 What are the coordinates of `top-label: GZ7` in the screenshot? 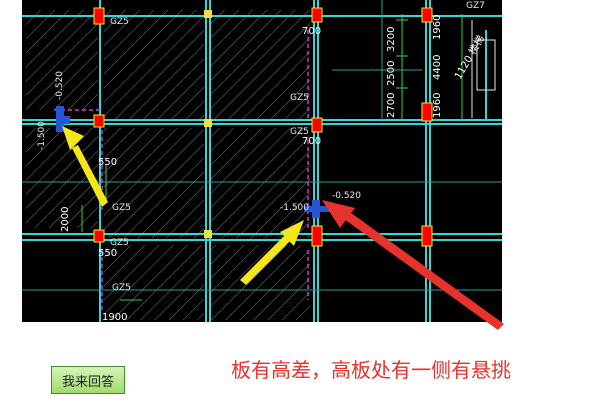 It's located at (475, 6).